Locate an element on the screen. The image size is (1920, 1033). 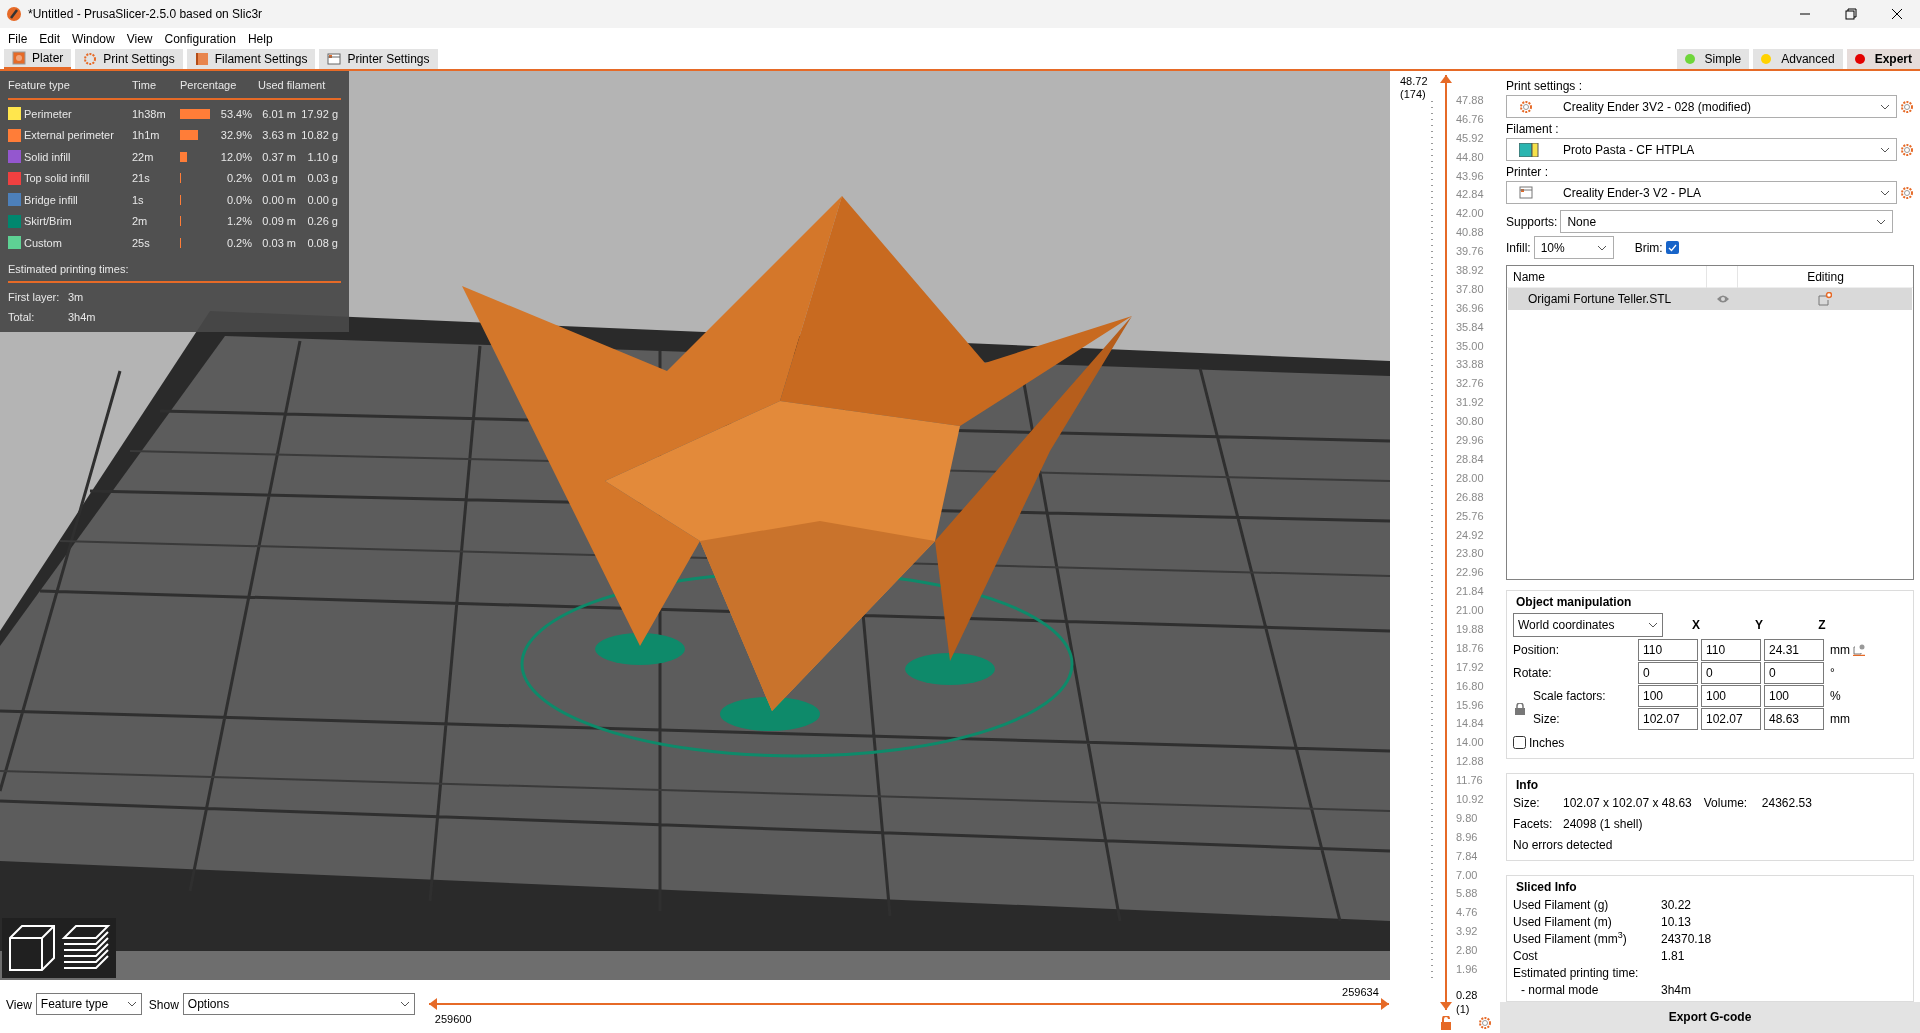
mode-button: Expert is located at coordinates (1883, 59).